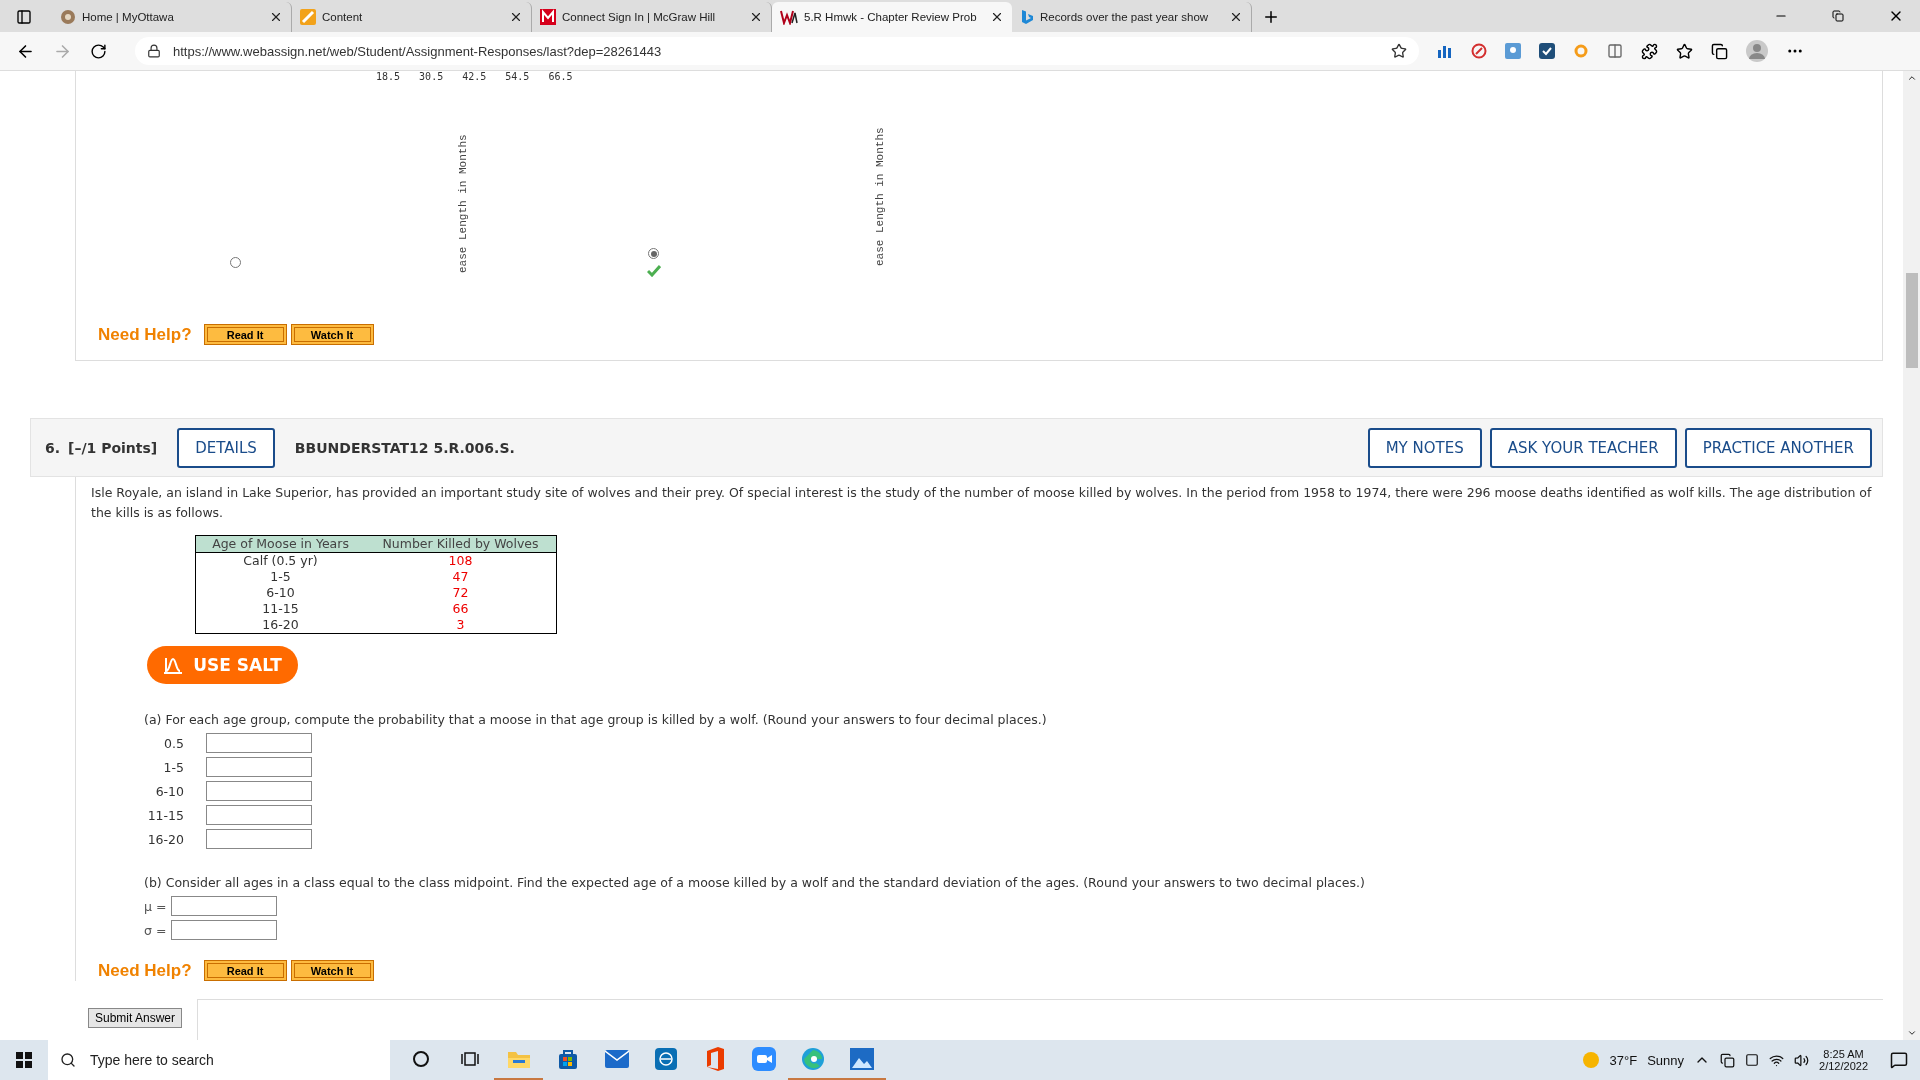 The width and height of the screenshot is (1920, 1080). I want to click on url-text: https://www.webassign.net/web/Student/Assignment-Responses/last?dep=28261443, so click(418, 51).